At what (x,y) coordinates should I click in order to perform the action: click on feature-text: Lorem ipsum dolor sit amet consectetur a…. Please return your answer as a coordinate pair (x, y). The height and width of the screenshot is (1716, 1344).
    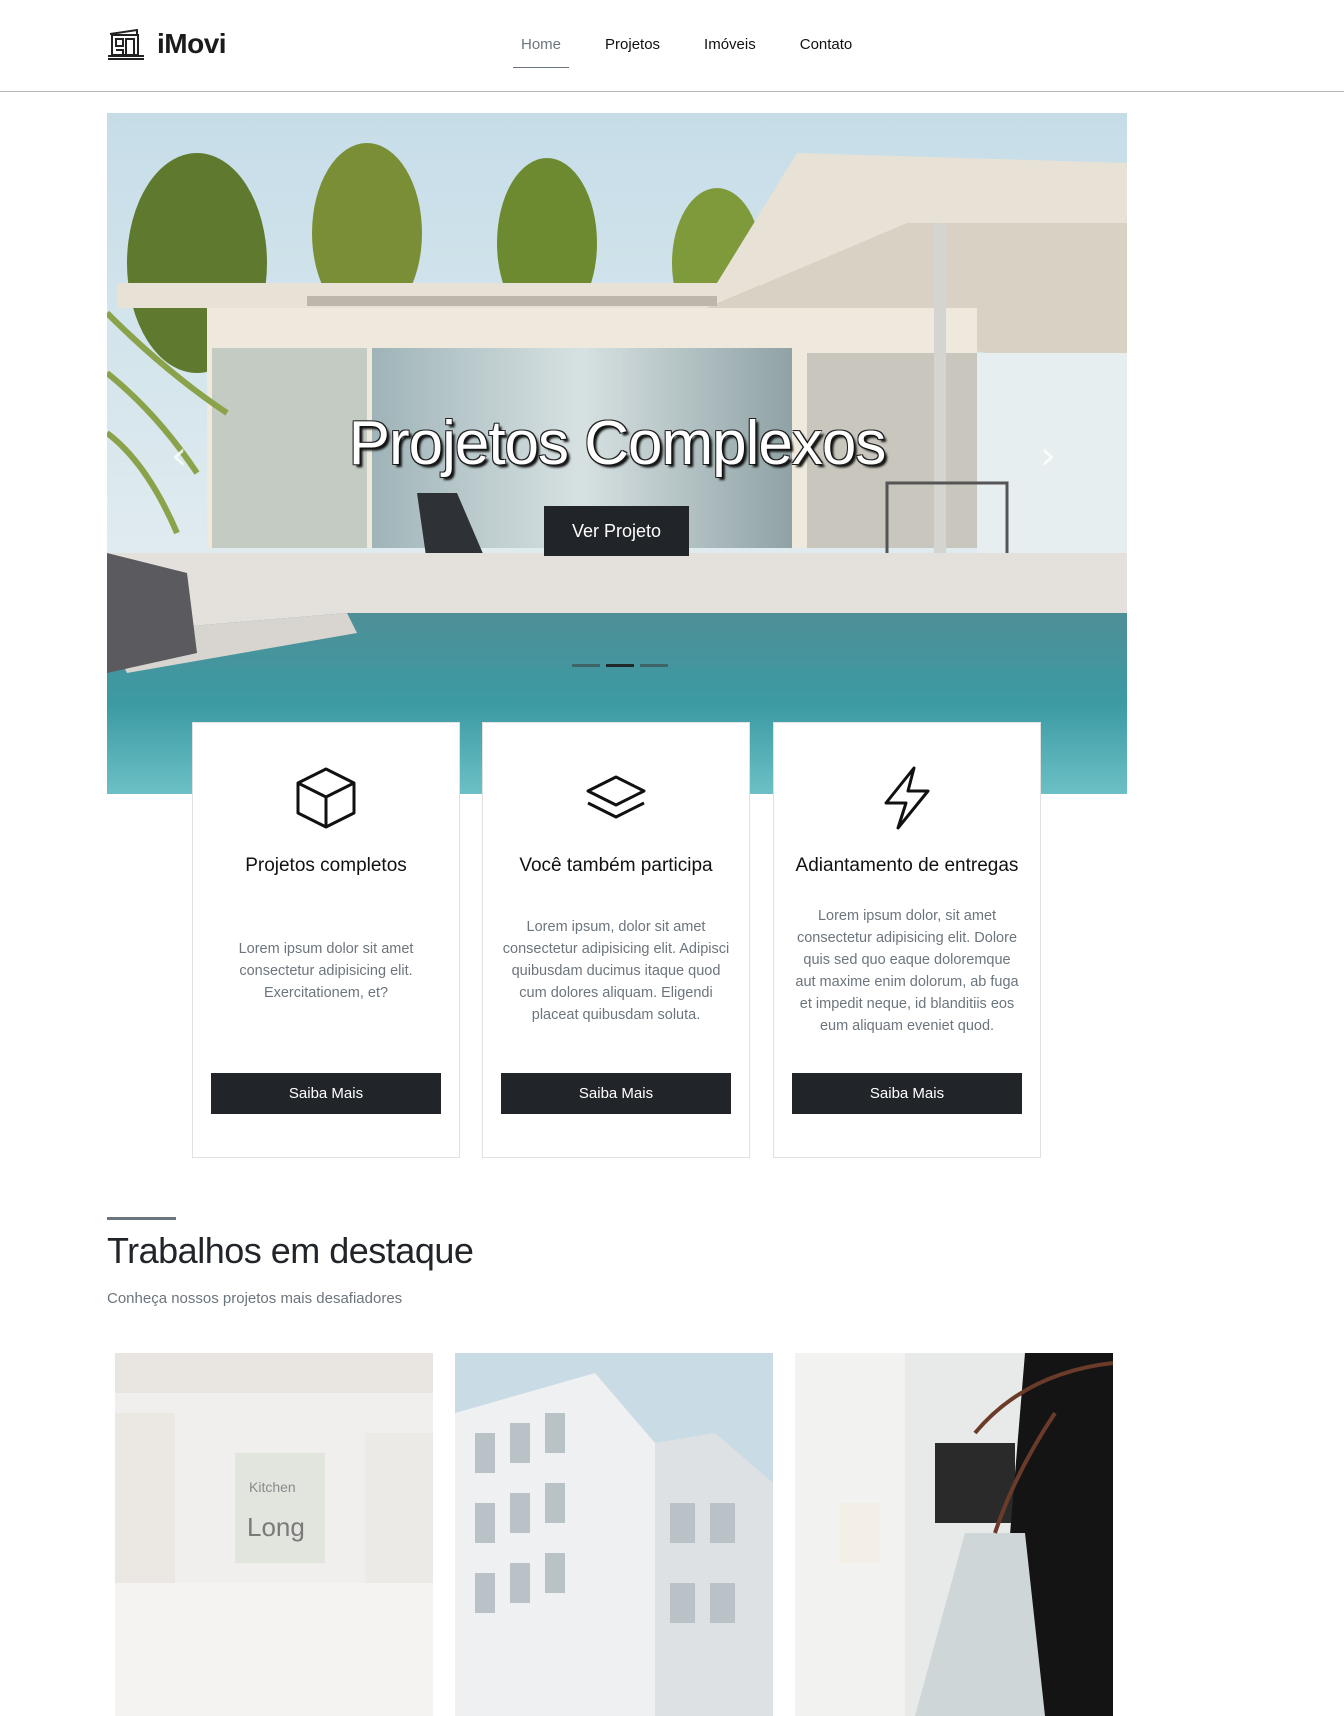
    Looking at the image, I should click on (326, 971).